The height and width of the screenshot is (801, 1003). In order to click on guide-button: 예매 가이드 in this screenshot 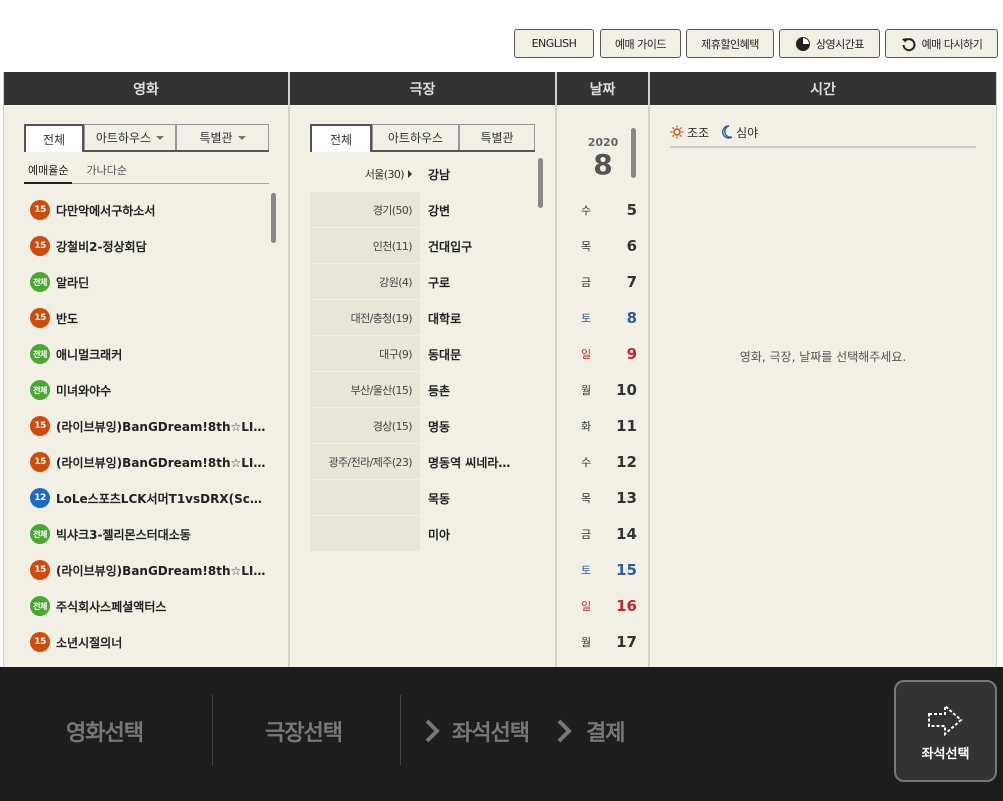, I will do `click(640, 43)`.